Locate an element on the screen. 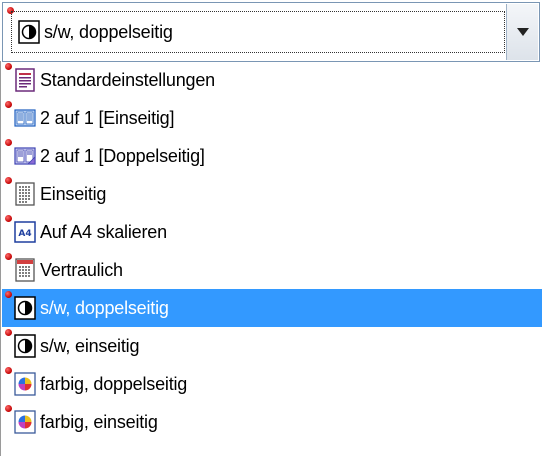  list-item-label: farbig, doppelseitig is located at coordinates (114, 383).